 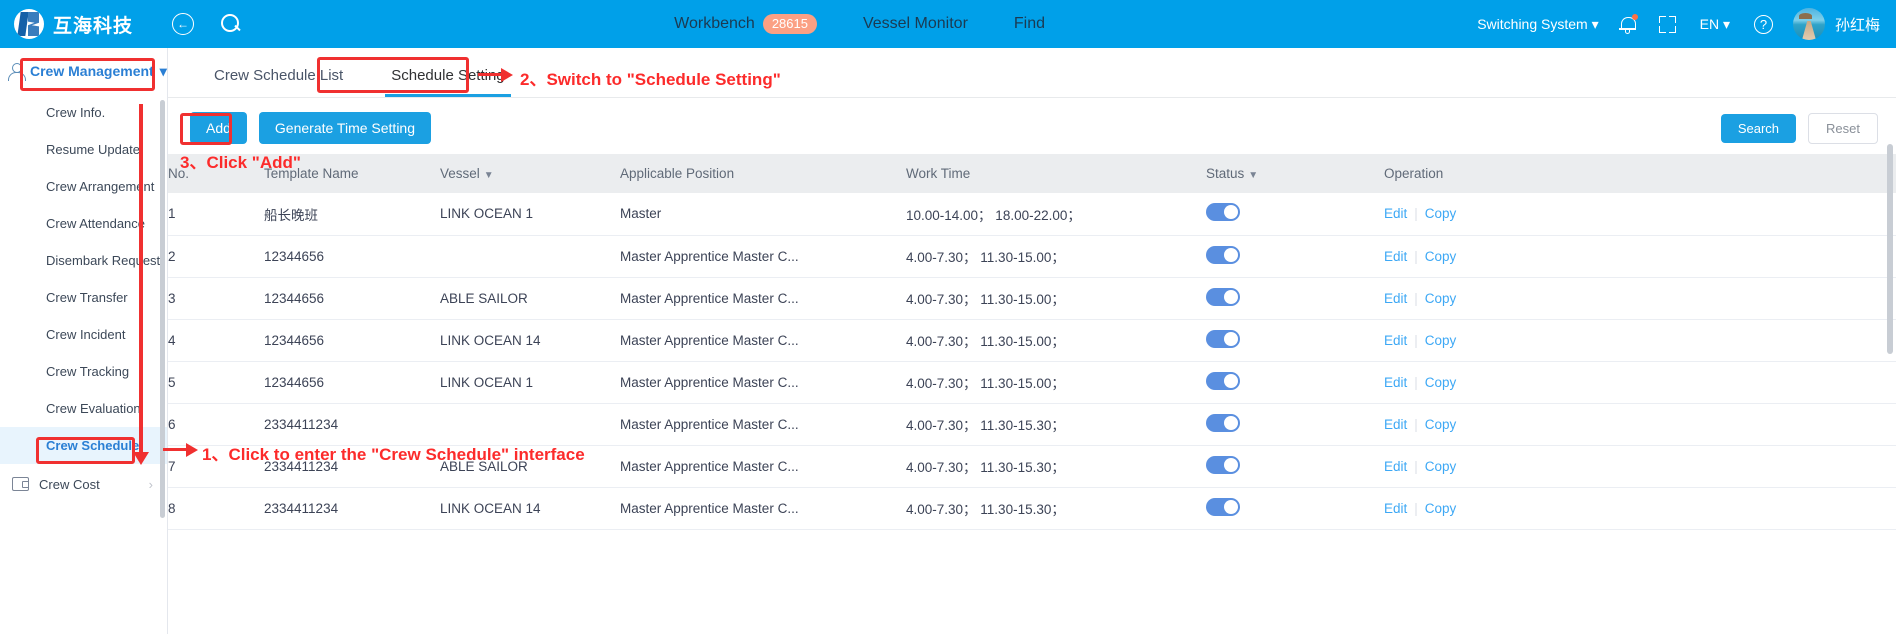 What do you see at coordinates (763, 173) in the screenshot?
I see `column-header-applicable-position: Applicable Position` at bounding box center [763, 173].